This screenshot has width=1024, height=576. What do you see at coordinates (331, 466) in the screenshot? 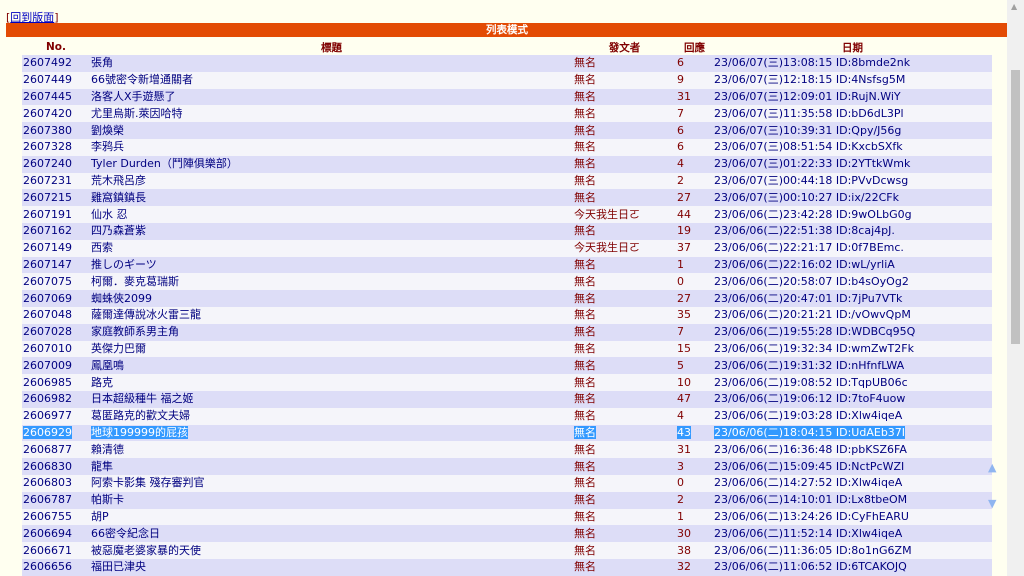
I see `cell-title: 龍隼` at bounding box center [331, 466].